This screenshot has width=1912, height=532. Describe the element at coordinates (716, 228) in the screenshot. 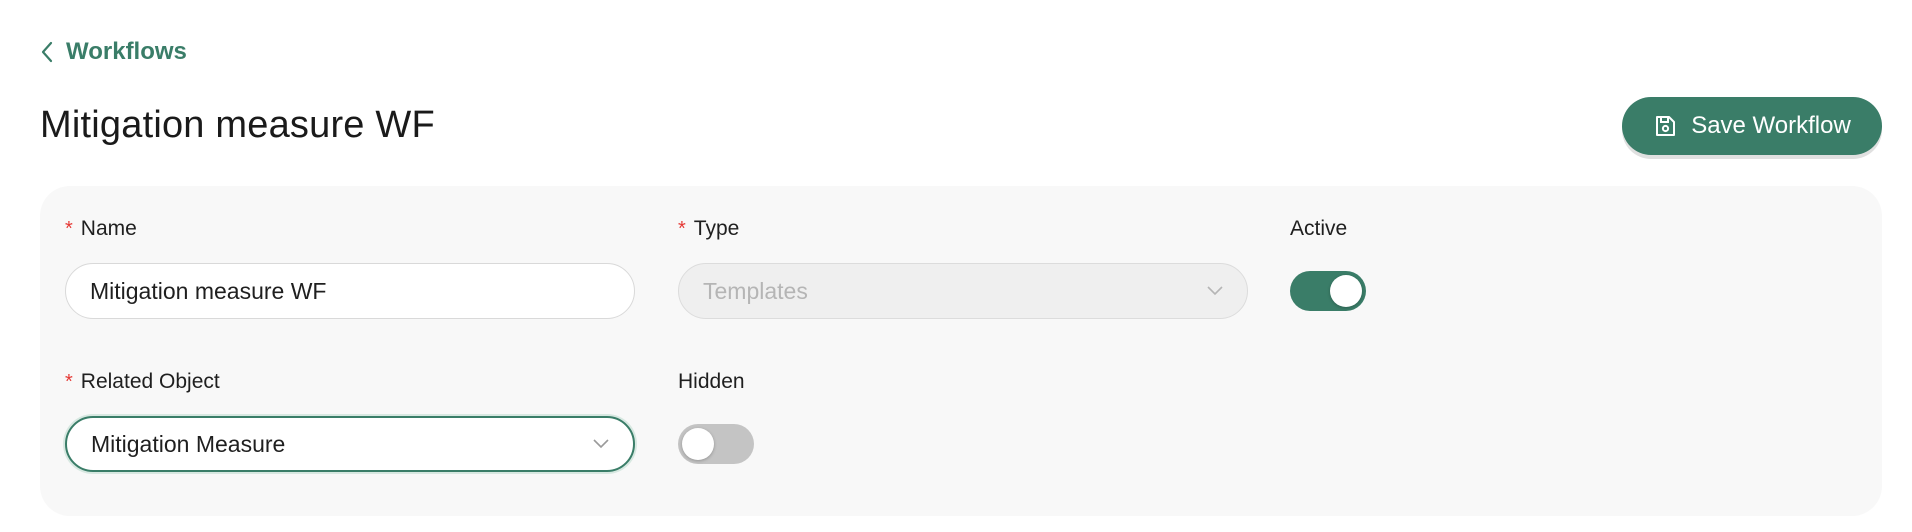

I see `type-label-text: Type` at that location.